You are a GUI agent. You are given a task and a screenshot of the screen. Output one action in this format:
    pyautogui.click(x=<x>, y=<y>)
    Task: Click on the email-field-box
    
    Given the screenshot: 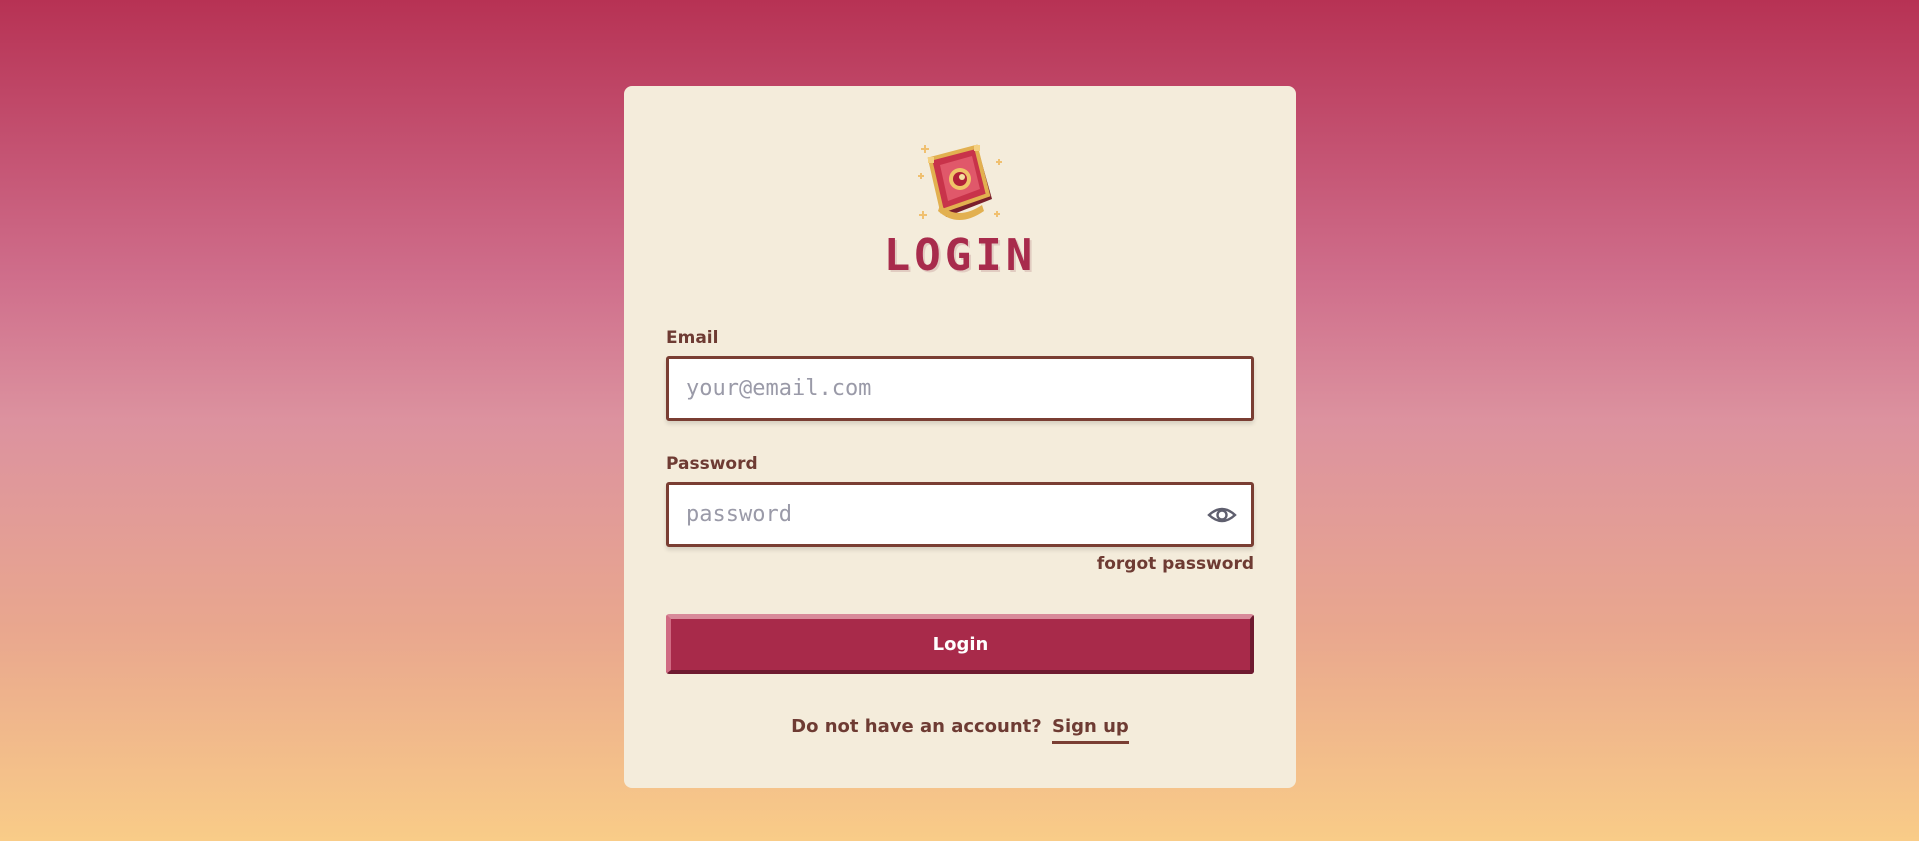 What is the action you would take?
    pyautogui.click(x=960, y=388)
    